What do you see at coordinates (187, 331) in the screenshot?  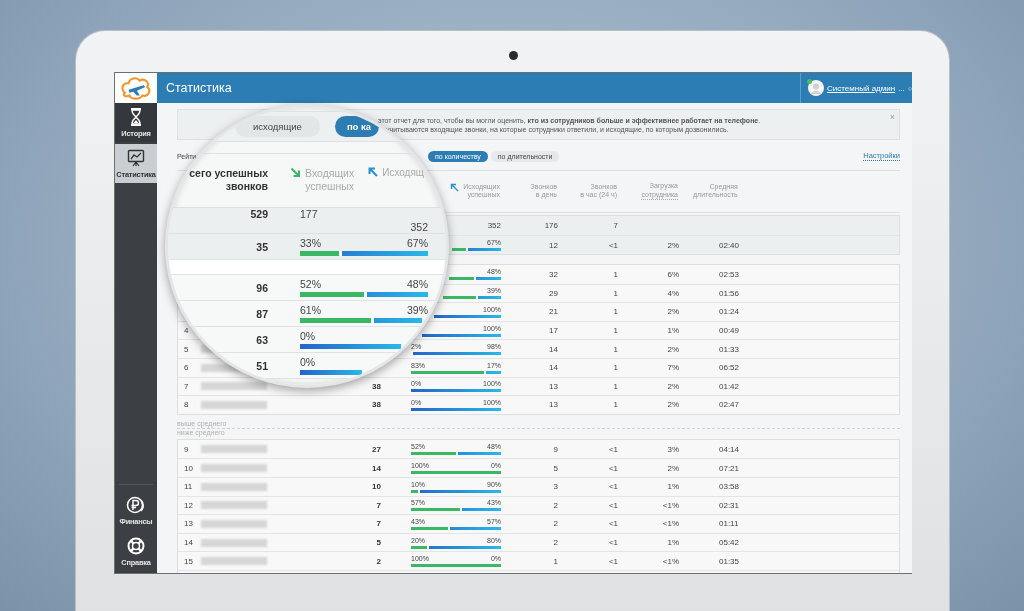 I see `row-number: 4` at bounding box center [187, 331].